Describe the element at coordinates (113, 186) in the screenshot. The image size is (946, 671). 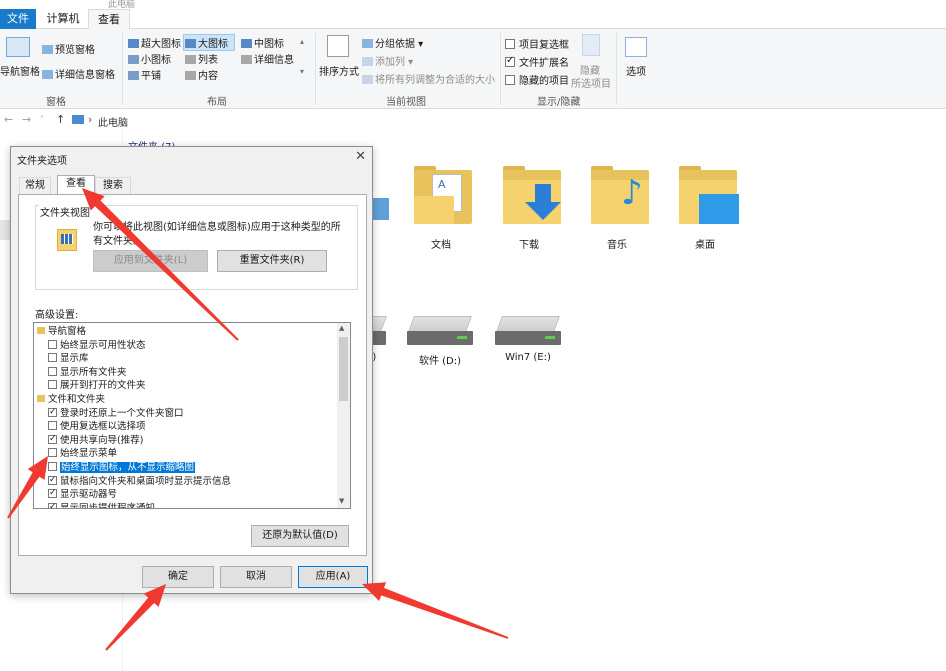
I see `tab-search: 搜索` at that location.